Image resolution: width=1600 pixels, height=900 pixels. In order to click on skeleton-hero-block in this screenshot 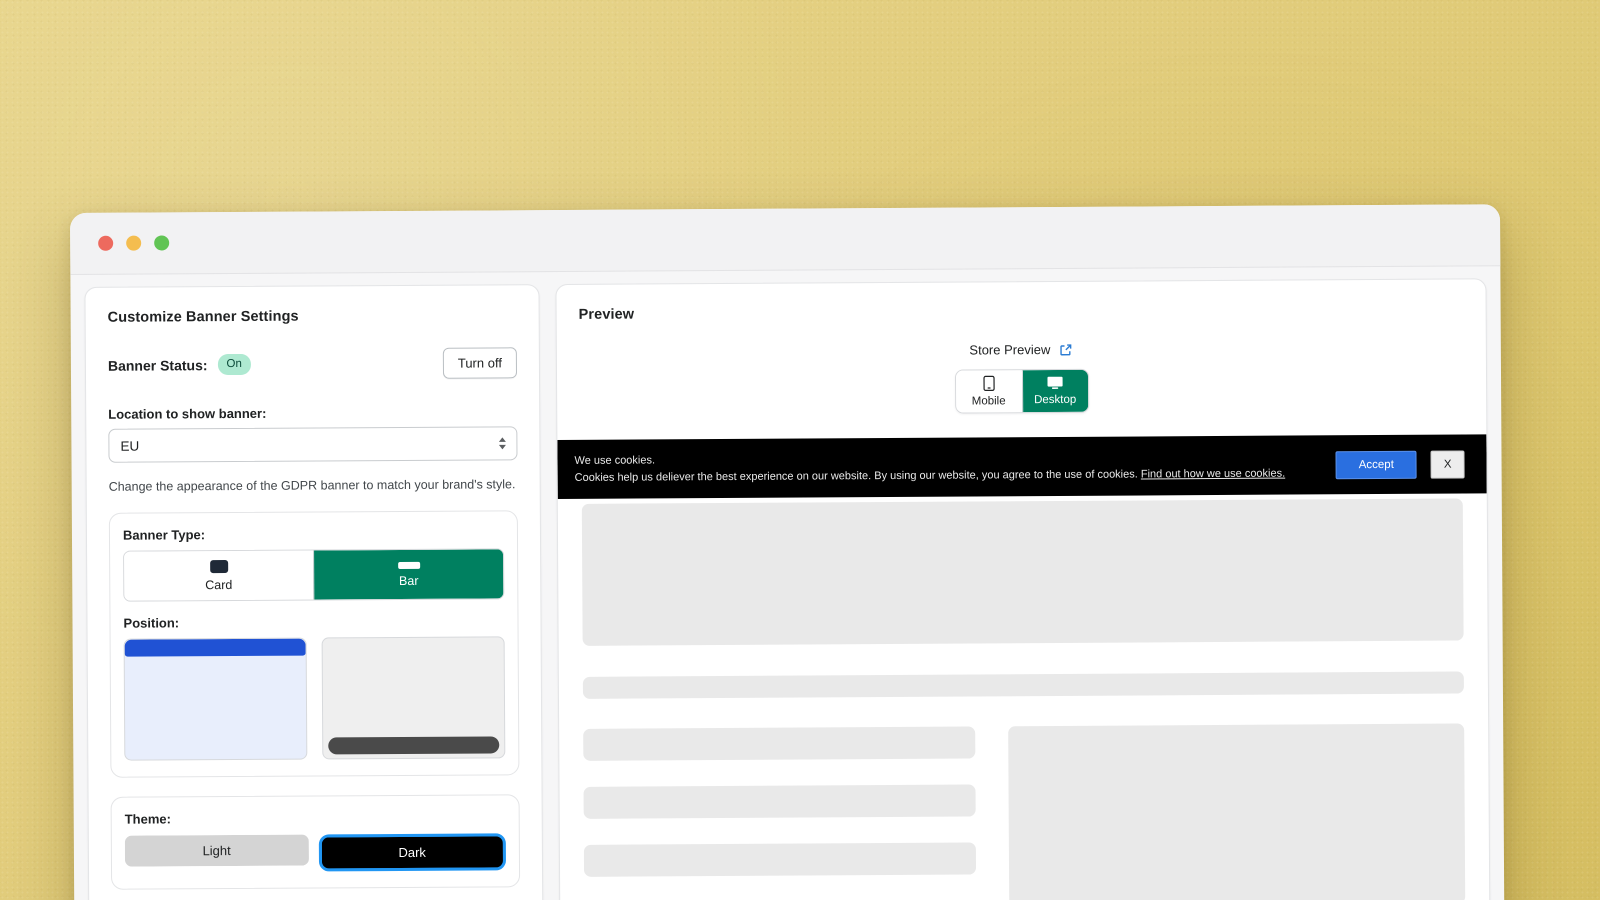, I will do `click(1022, 572)`.